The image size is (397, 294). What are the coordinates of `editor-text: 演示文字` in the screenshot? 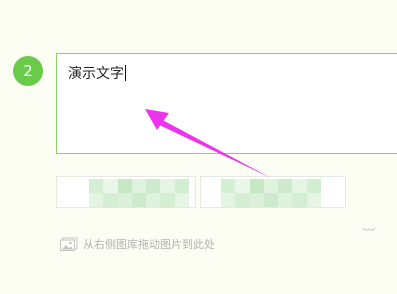 It's located at (96, 74).